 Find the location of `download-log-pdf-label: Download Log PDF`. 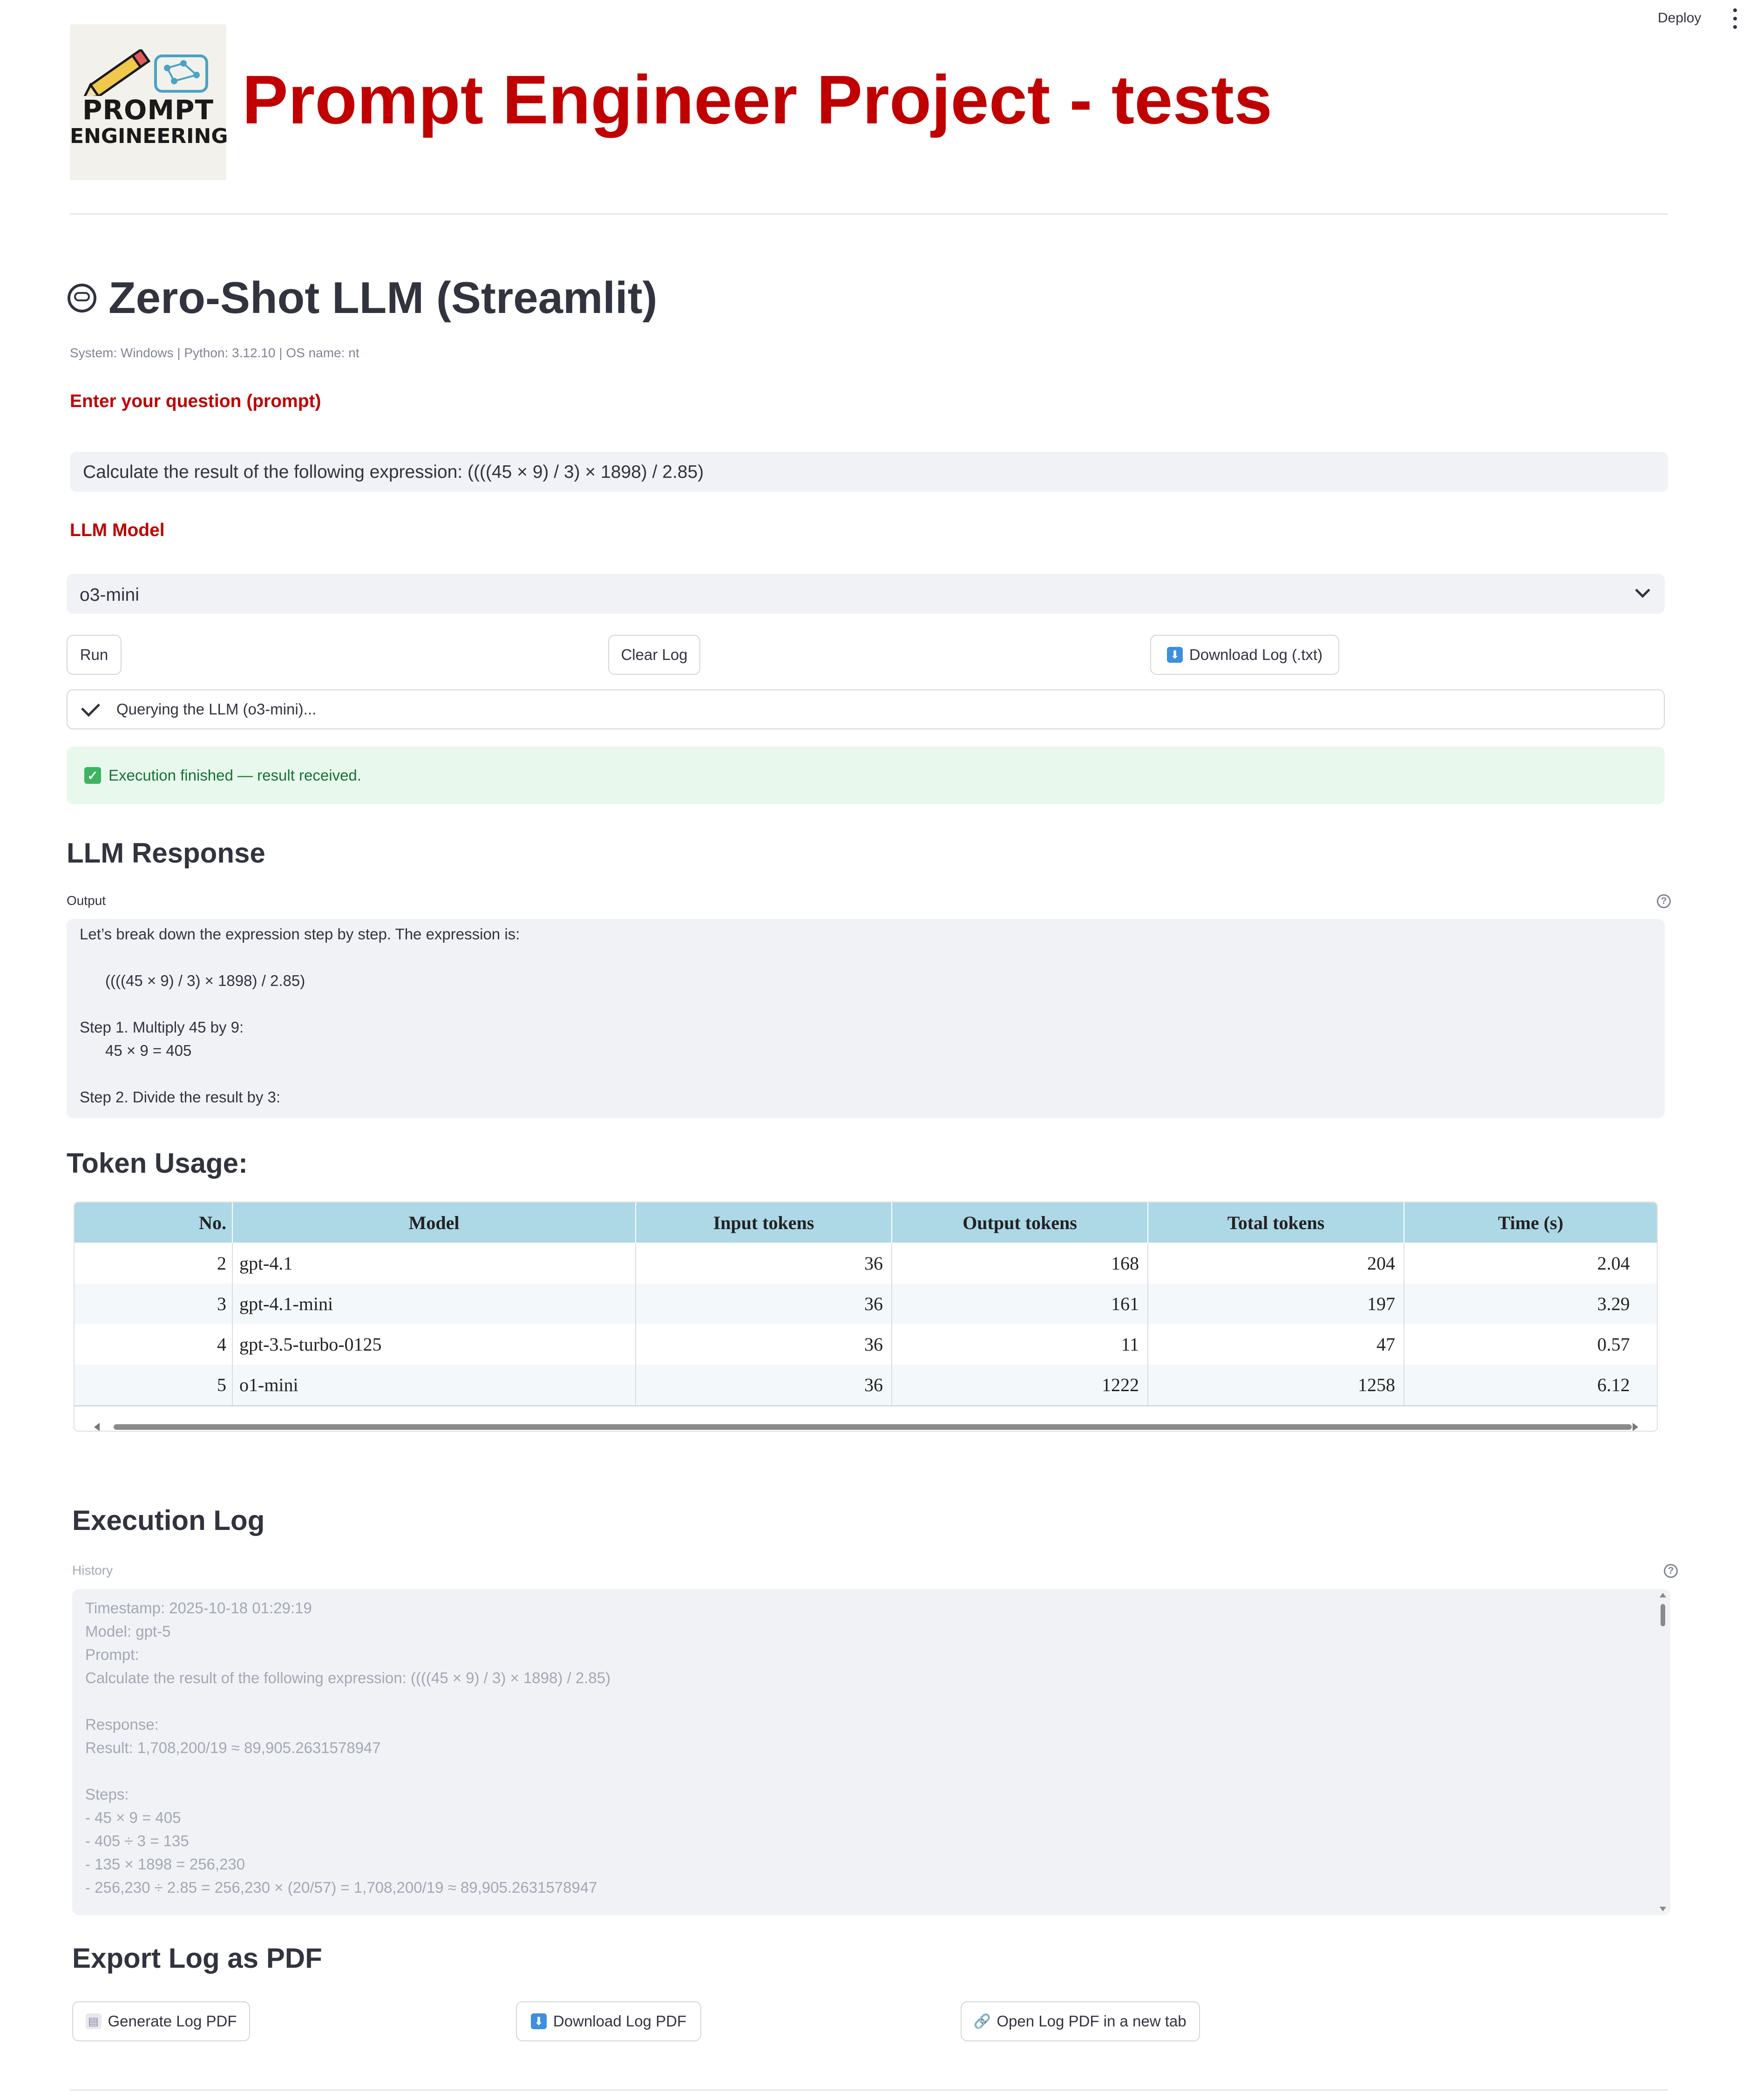

download-log-pdf-label: Download Log PDF is located at coordinates (620, 2021).